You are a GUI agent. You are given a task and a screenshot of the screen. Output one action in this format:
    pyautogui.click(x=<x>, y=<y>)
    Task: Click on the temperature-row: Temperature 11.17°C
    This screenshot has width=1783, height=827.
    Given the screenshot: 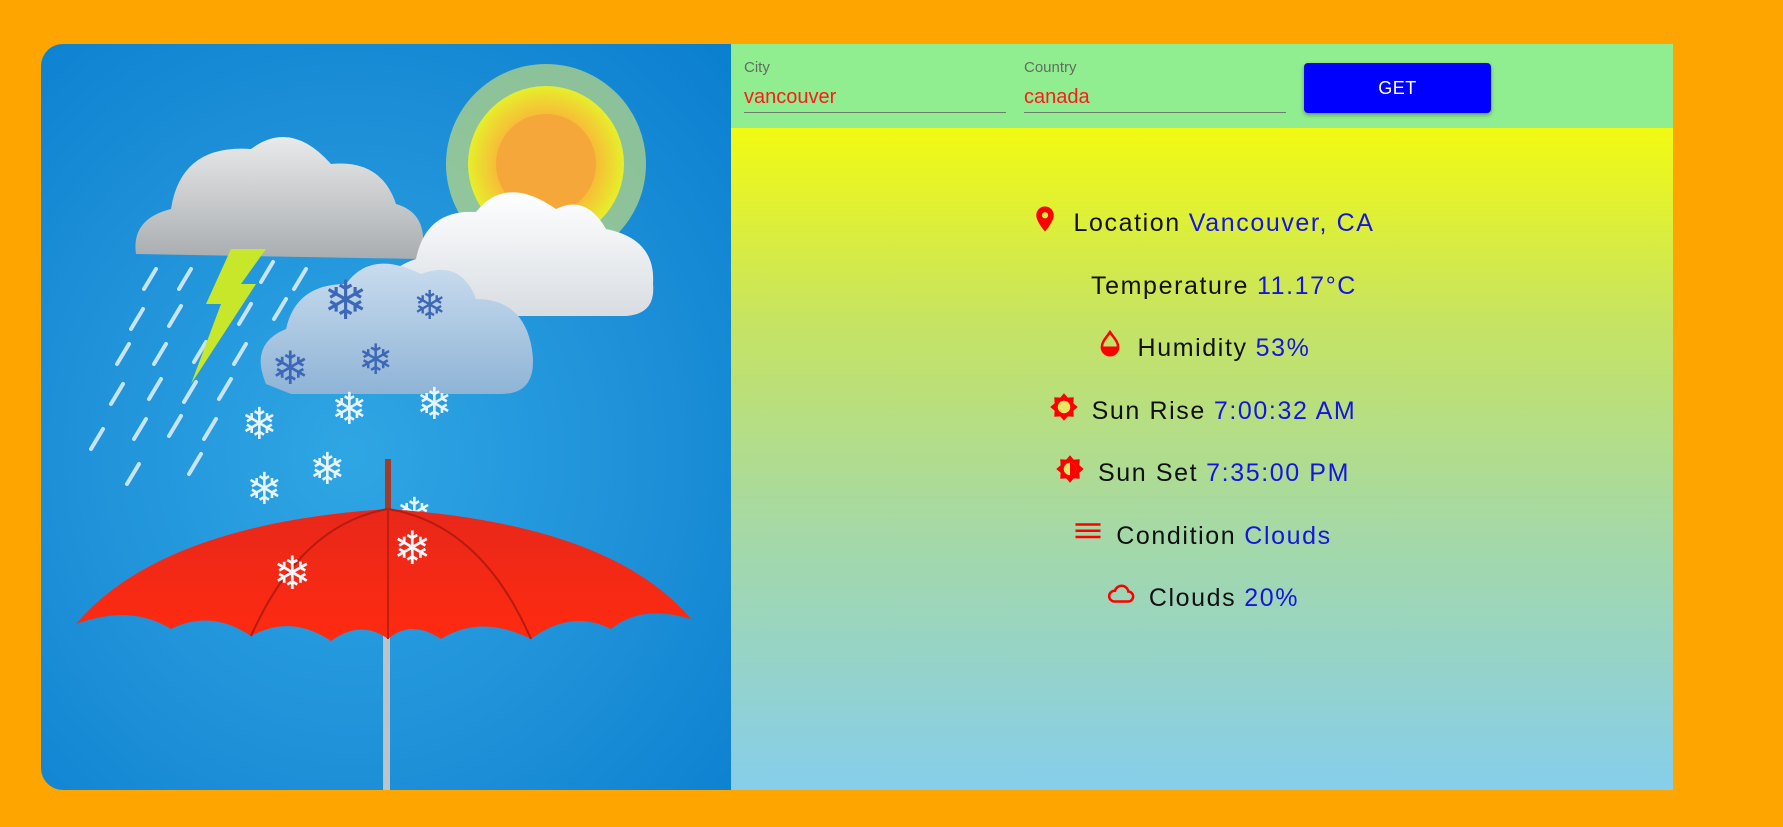 What is the action you would take?
    pyautogui.click(x=1202, y=284)
    